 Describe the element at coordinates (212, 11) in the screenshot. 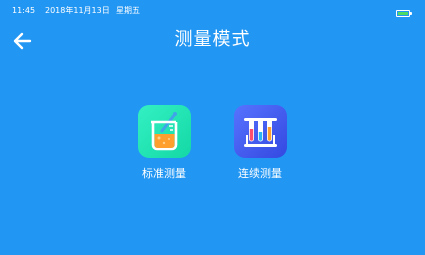

I see `status-bar: 11:45 2018年11月13日 星期五` at that location.